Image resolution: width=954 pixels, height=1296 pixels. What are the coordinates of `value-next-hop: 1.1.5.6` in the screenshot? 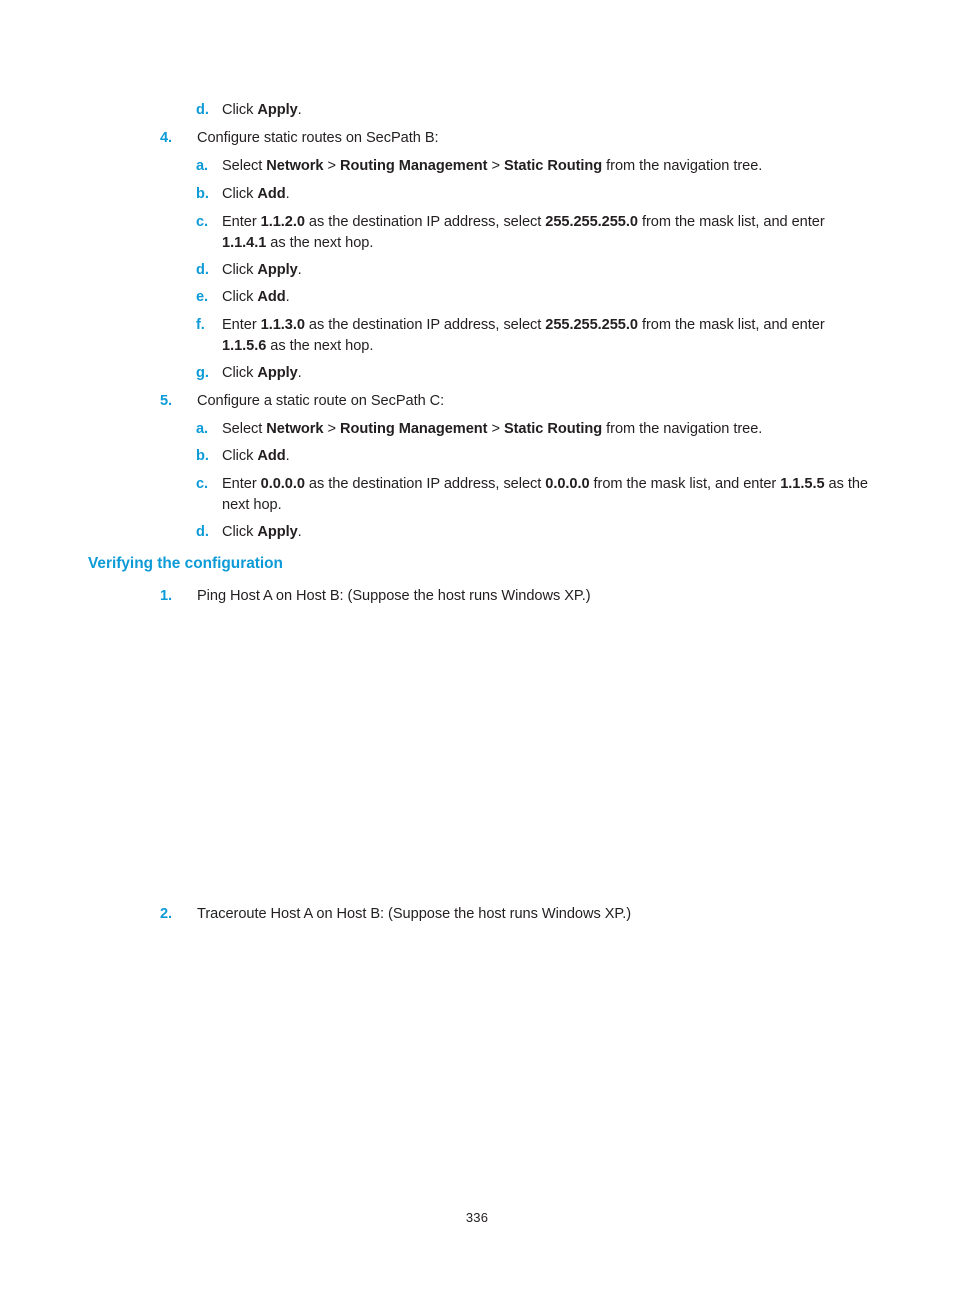 It's located at (244, 346).